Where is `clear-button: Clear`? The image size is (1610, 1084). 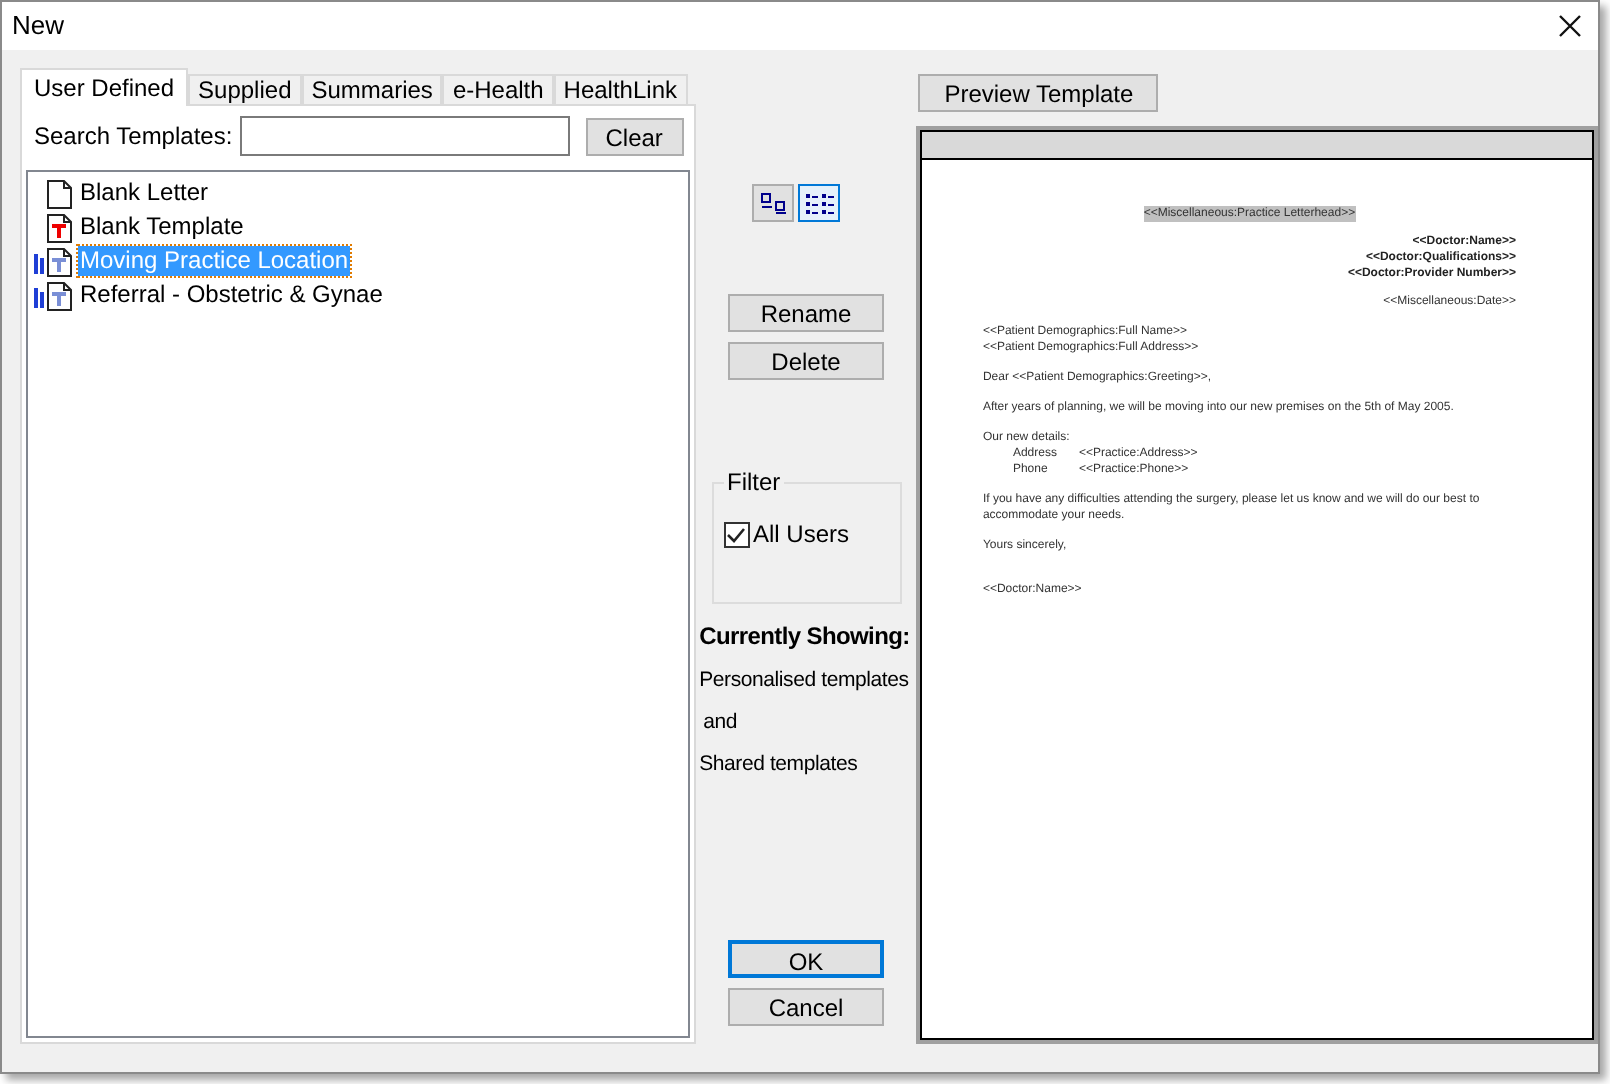
clear-button: Clear is located at coordinates (634, 136).